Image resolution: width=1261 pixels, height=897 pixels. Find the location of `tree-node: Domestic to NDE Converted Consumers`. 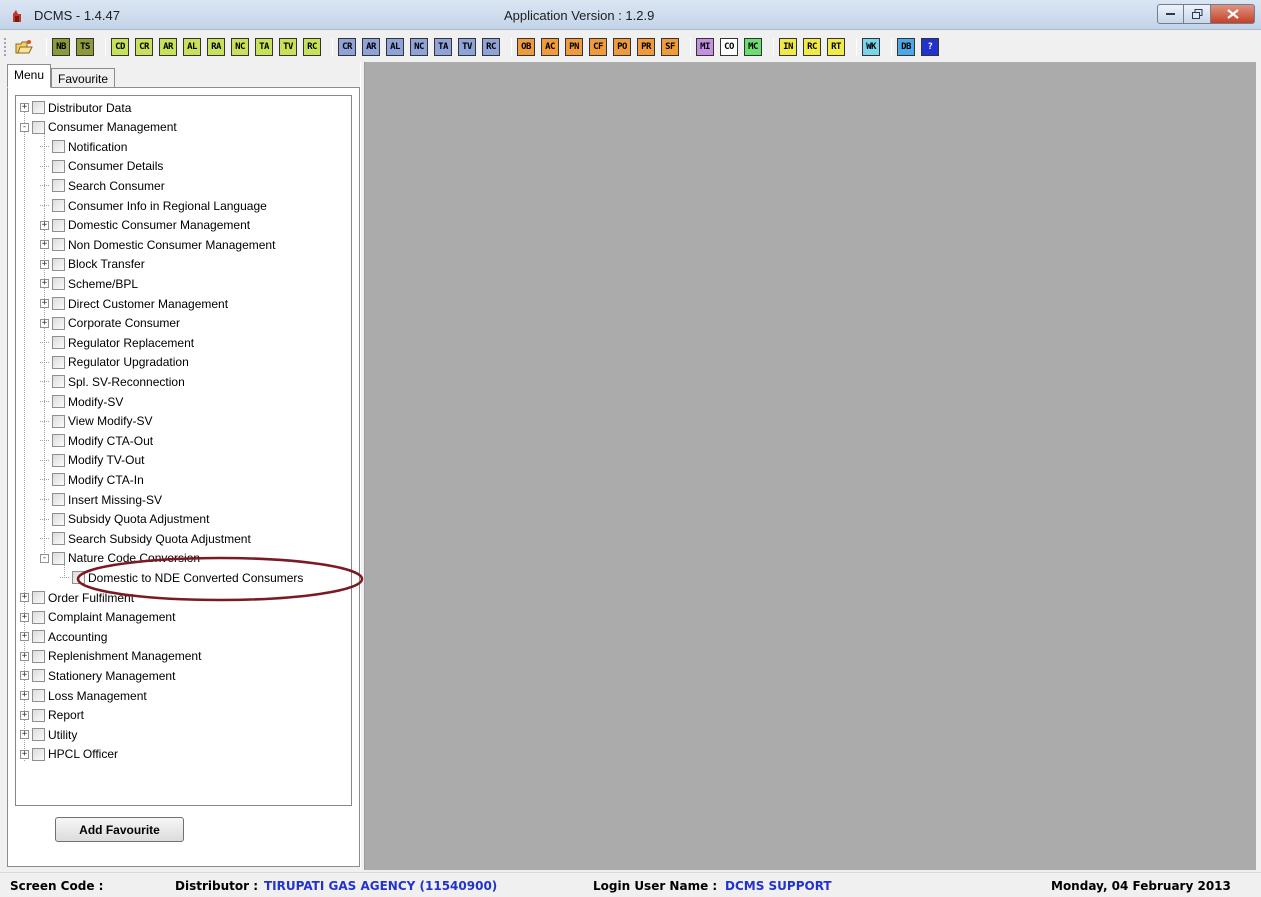

tree-node: Domestic to NDE Converted Consumers is located at coordinates (181, 577).